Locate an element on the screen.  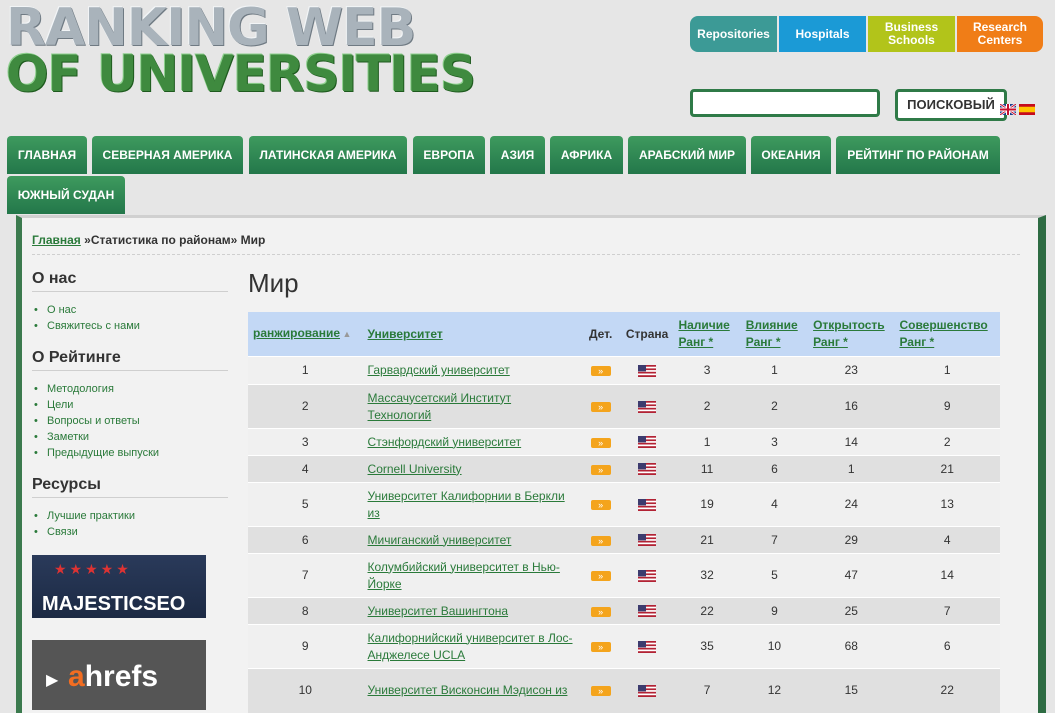
stars-icon: ★★★★★ is located at coordinates (93, 569).